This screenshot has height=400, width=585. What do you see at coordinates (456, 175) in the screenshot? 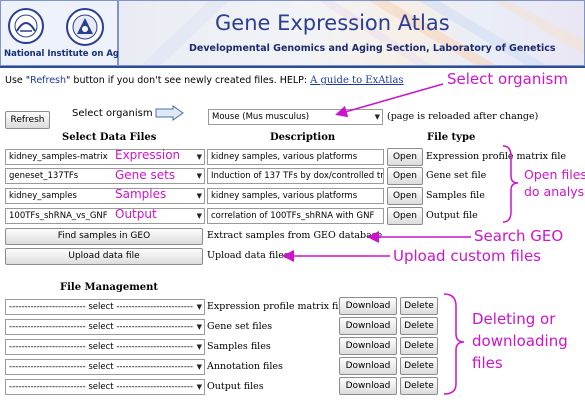
I see `filetype-geneset: Gene set file` at bounding box center [456, 175].